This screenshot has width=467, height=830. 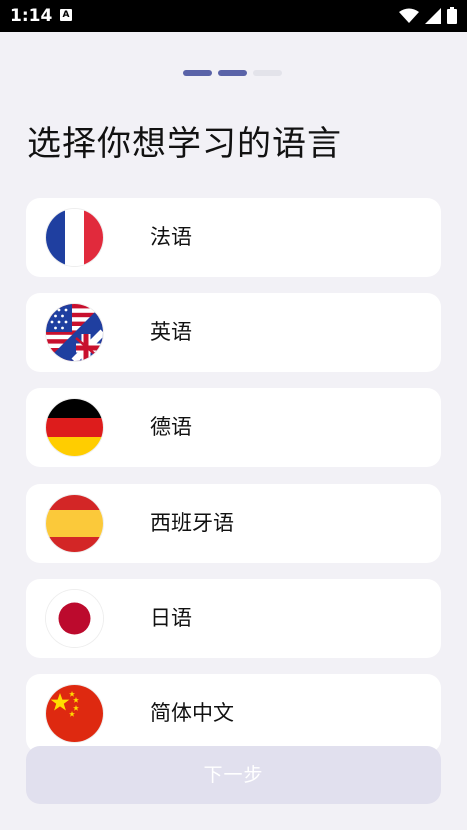 What do you see at coordinates (433, 15) in the screenshot?
I see `signal-icon` at bounding box center [433, 15].